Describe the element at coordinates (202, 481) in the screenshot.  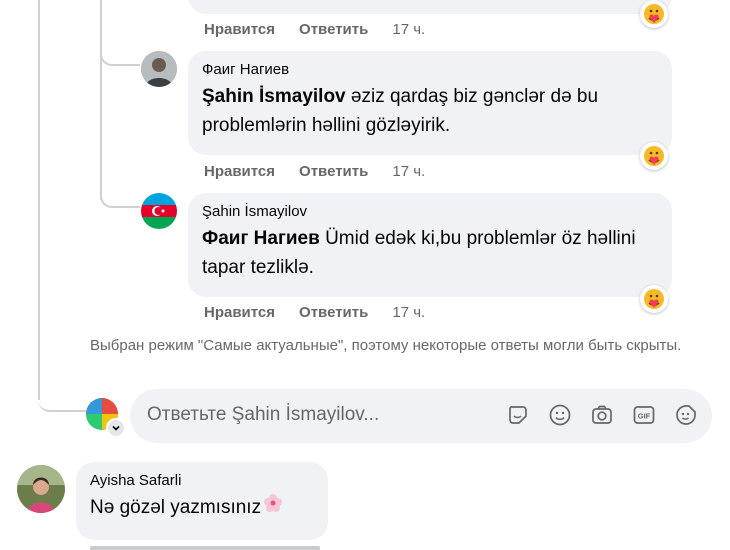
I see `comment-author: Ayisha Safarli` at that location.